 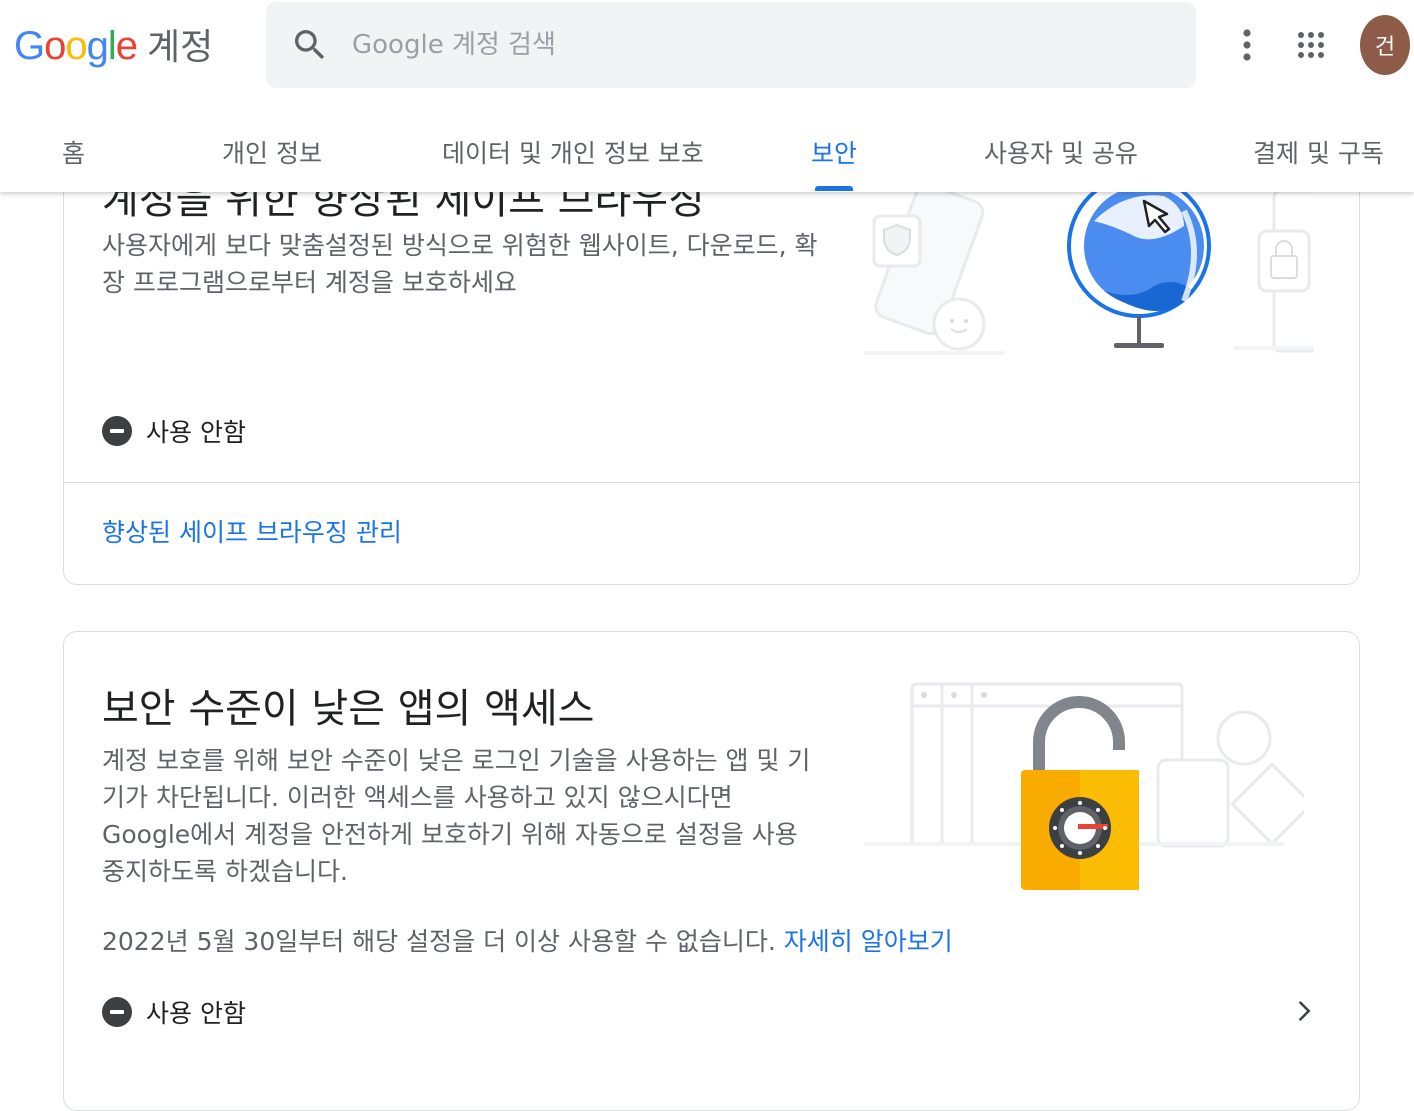 I want to click on manage-safe-browsing-link: 향상된 세이프 브라우징 관리, so click(x=252, y=531).